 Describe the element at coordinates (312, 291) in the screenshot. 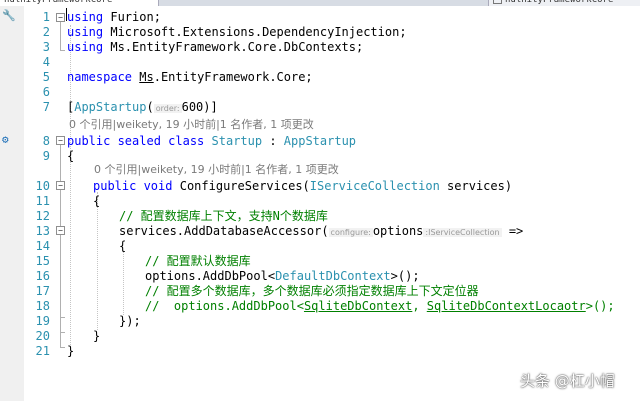

I see `code-line-17-comment: // 配置多个数据库，多个数据库必须指定数据库上下文定位器` at that location.